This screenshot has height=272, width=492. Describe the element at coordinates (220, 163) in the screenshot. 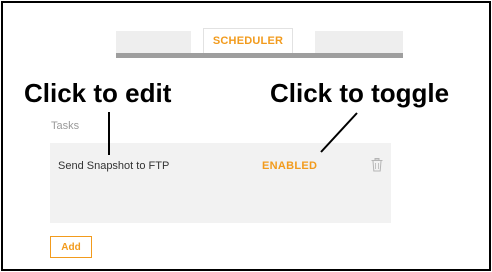

I see `task-row: Send Snapshot to FTP ENABLED` at that location.